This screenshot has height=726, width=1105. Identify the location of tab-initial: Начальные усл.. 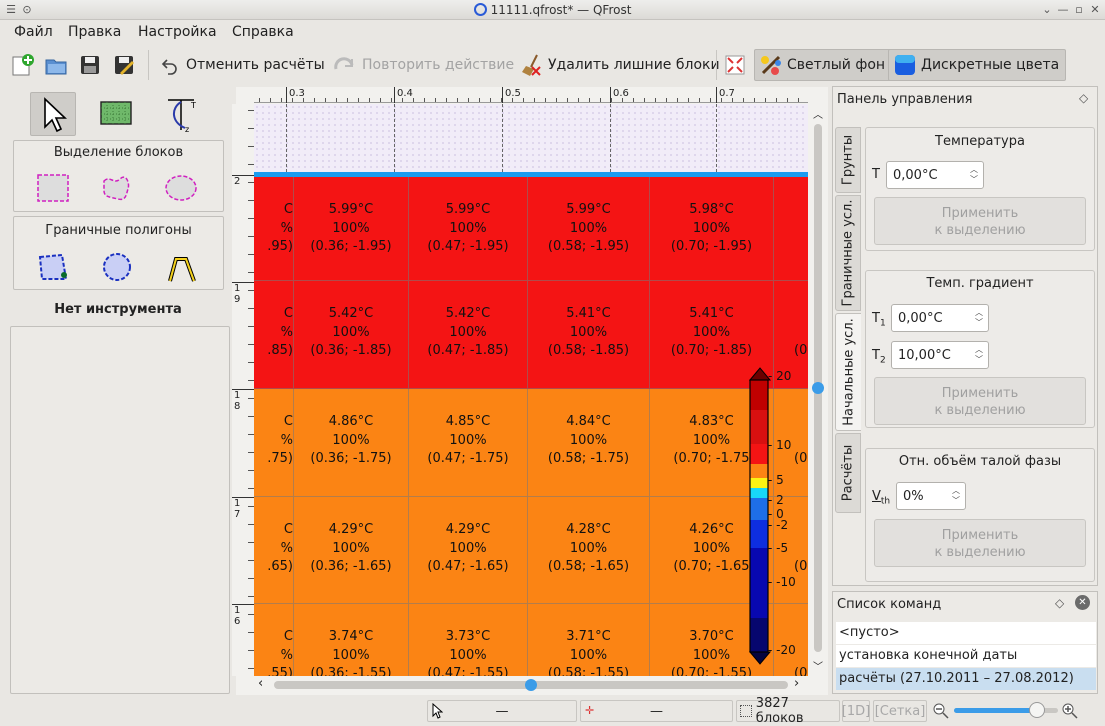
(848, 372).